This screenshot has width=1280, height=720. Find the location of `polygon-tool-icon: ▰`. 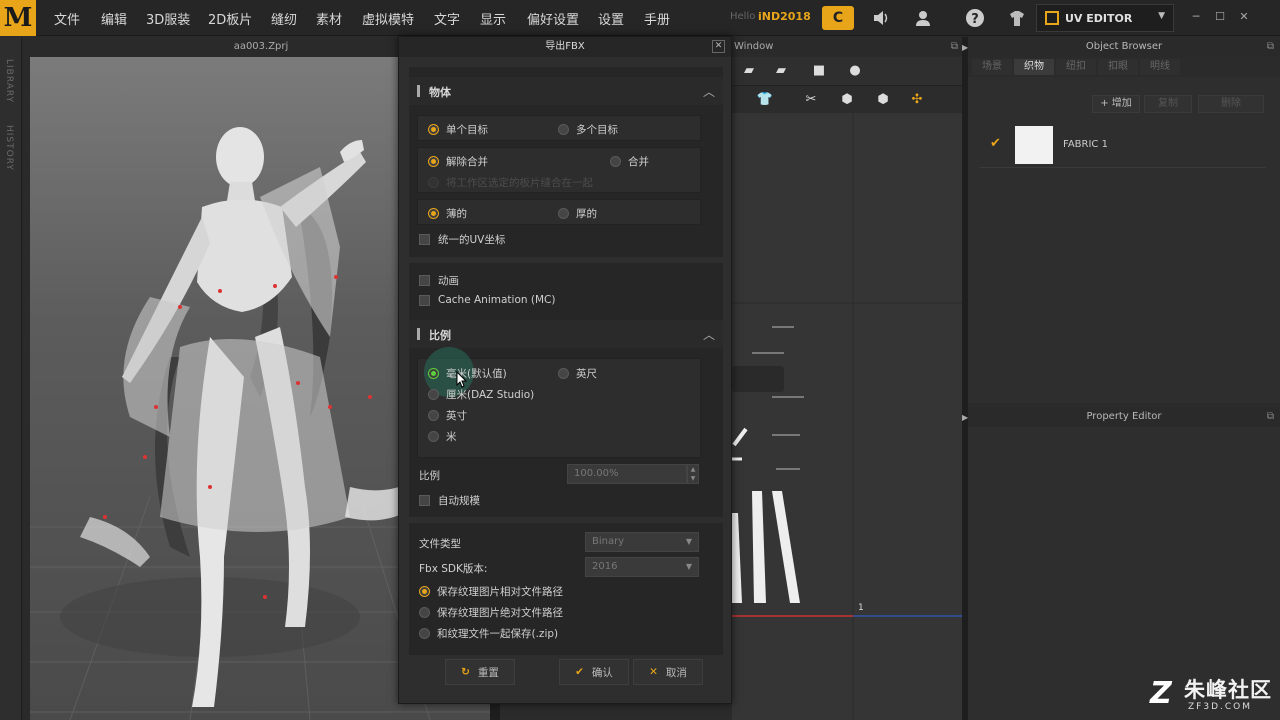

polygon-tool-icon: ▰ is located at coordinates (781, 71).